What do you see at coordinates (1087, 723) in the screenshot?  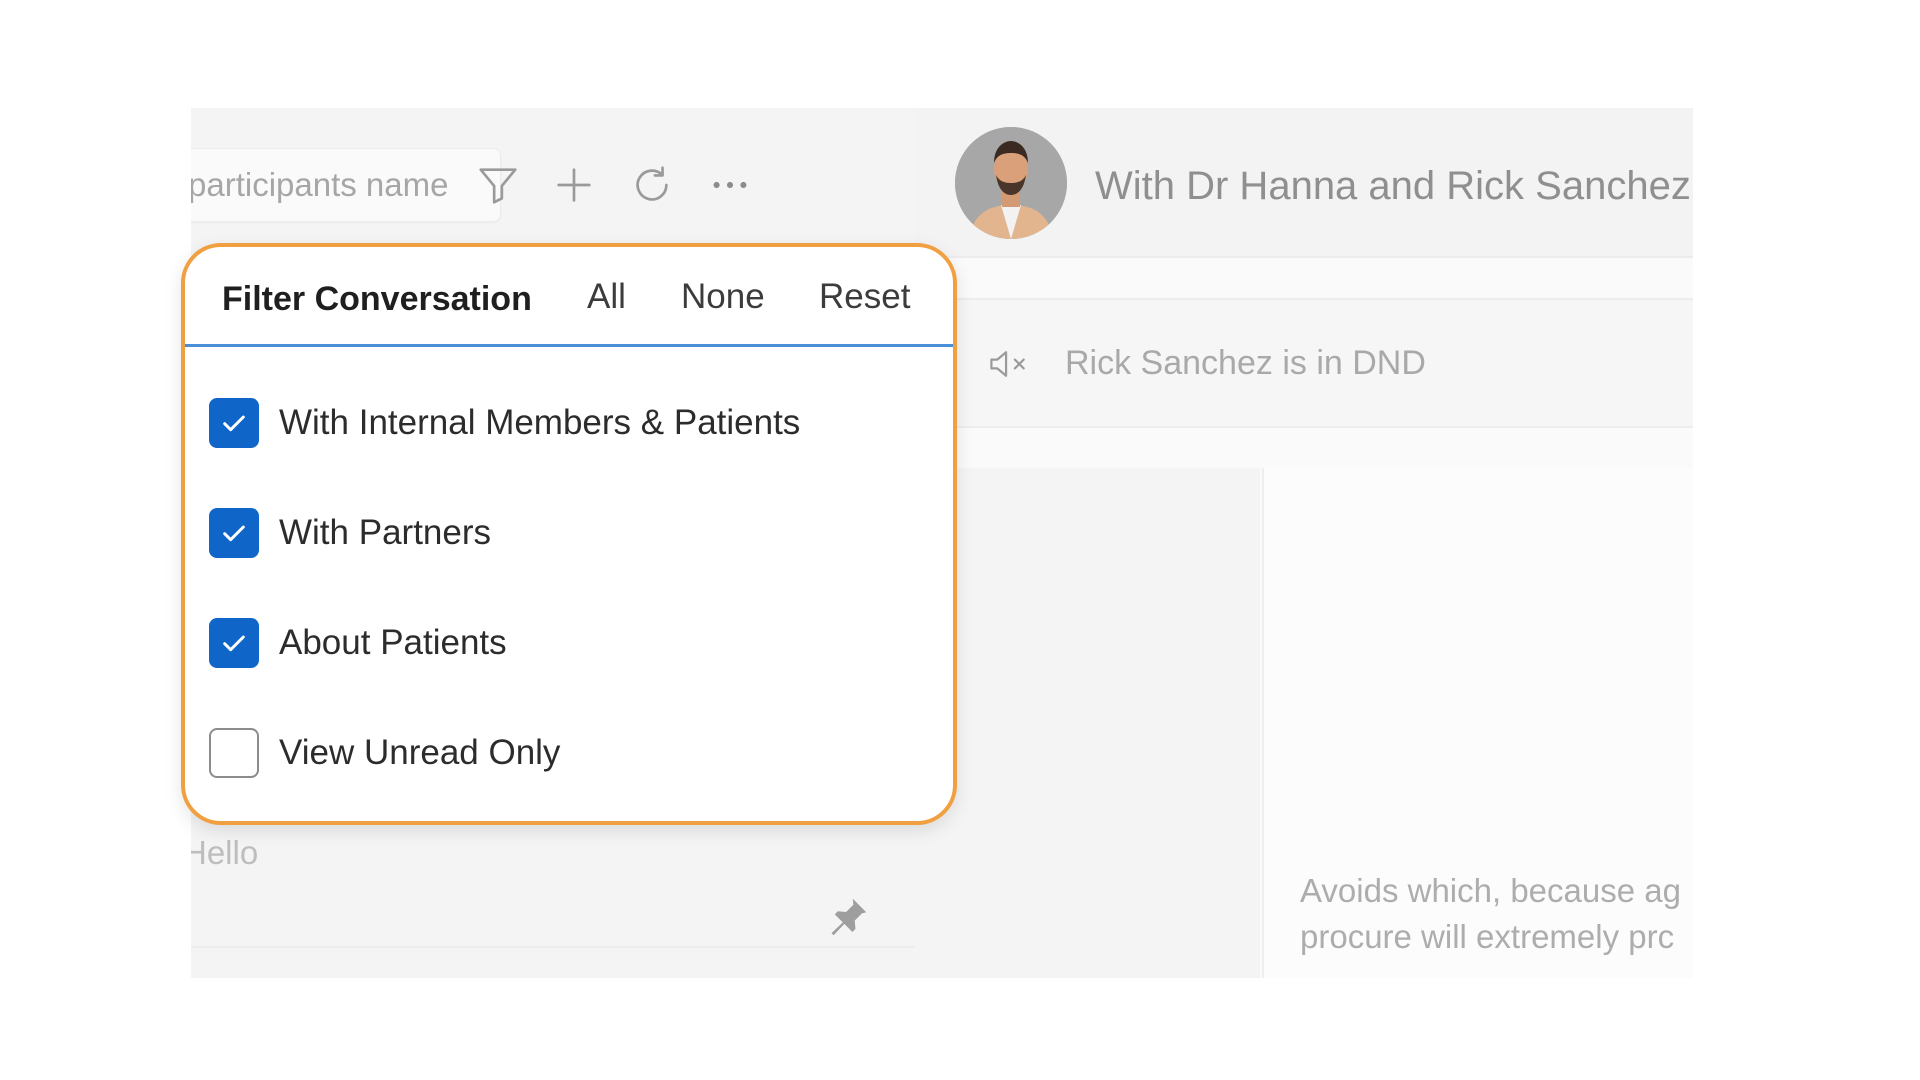 I see `chat-area-left` at bounding box center [1087, 723].